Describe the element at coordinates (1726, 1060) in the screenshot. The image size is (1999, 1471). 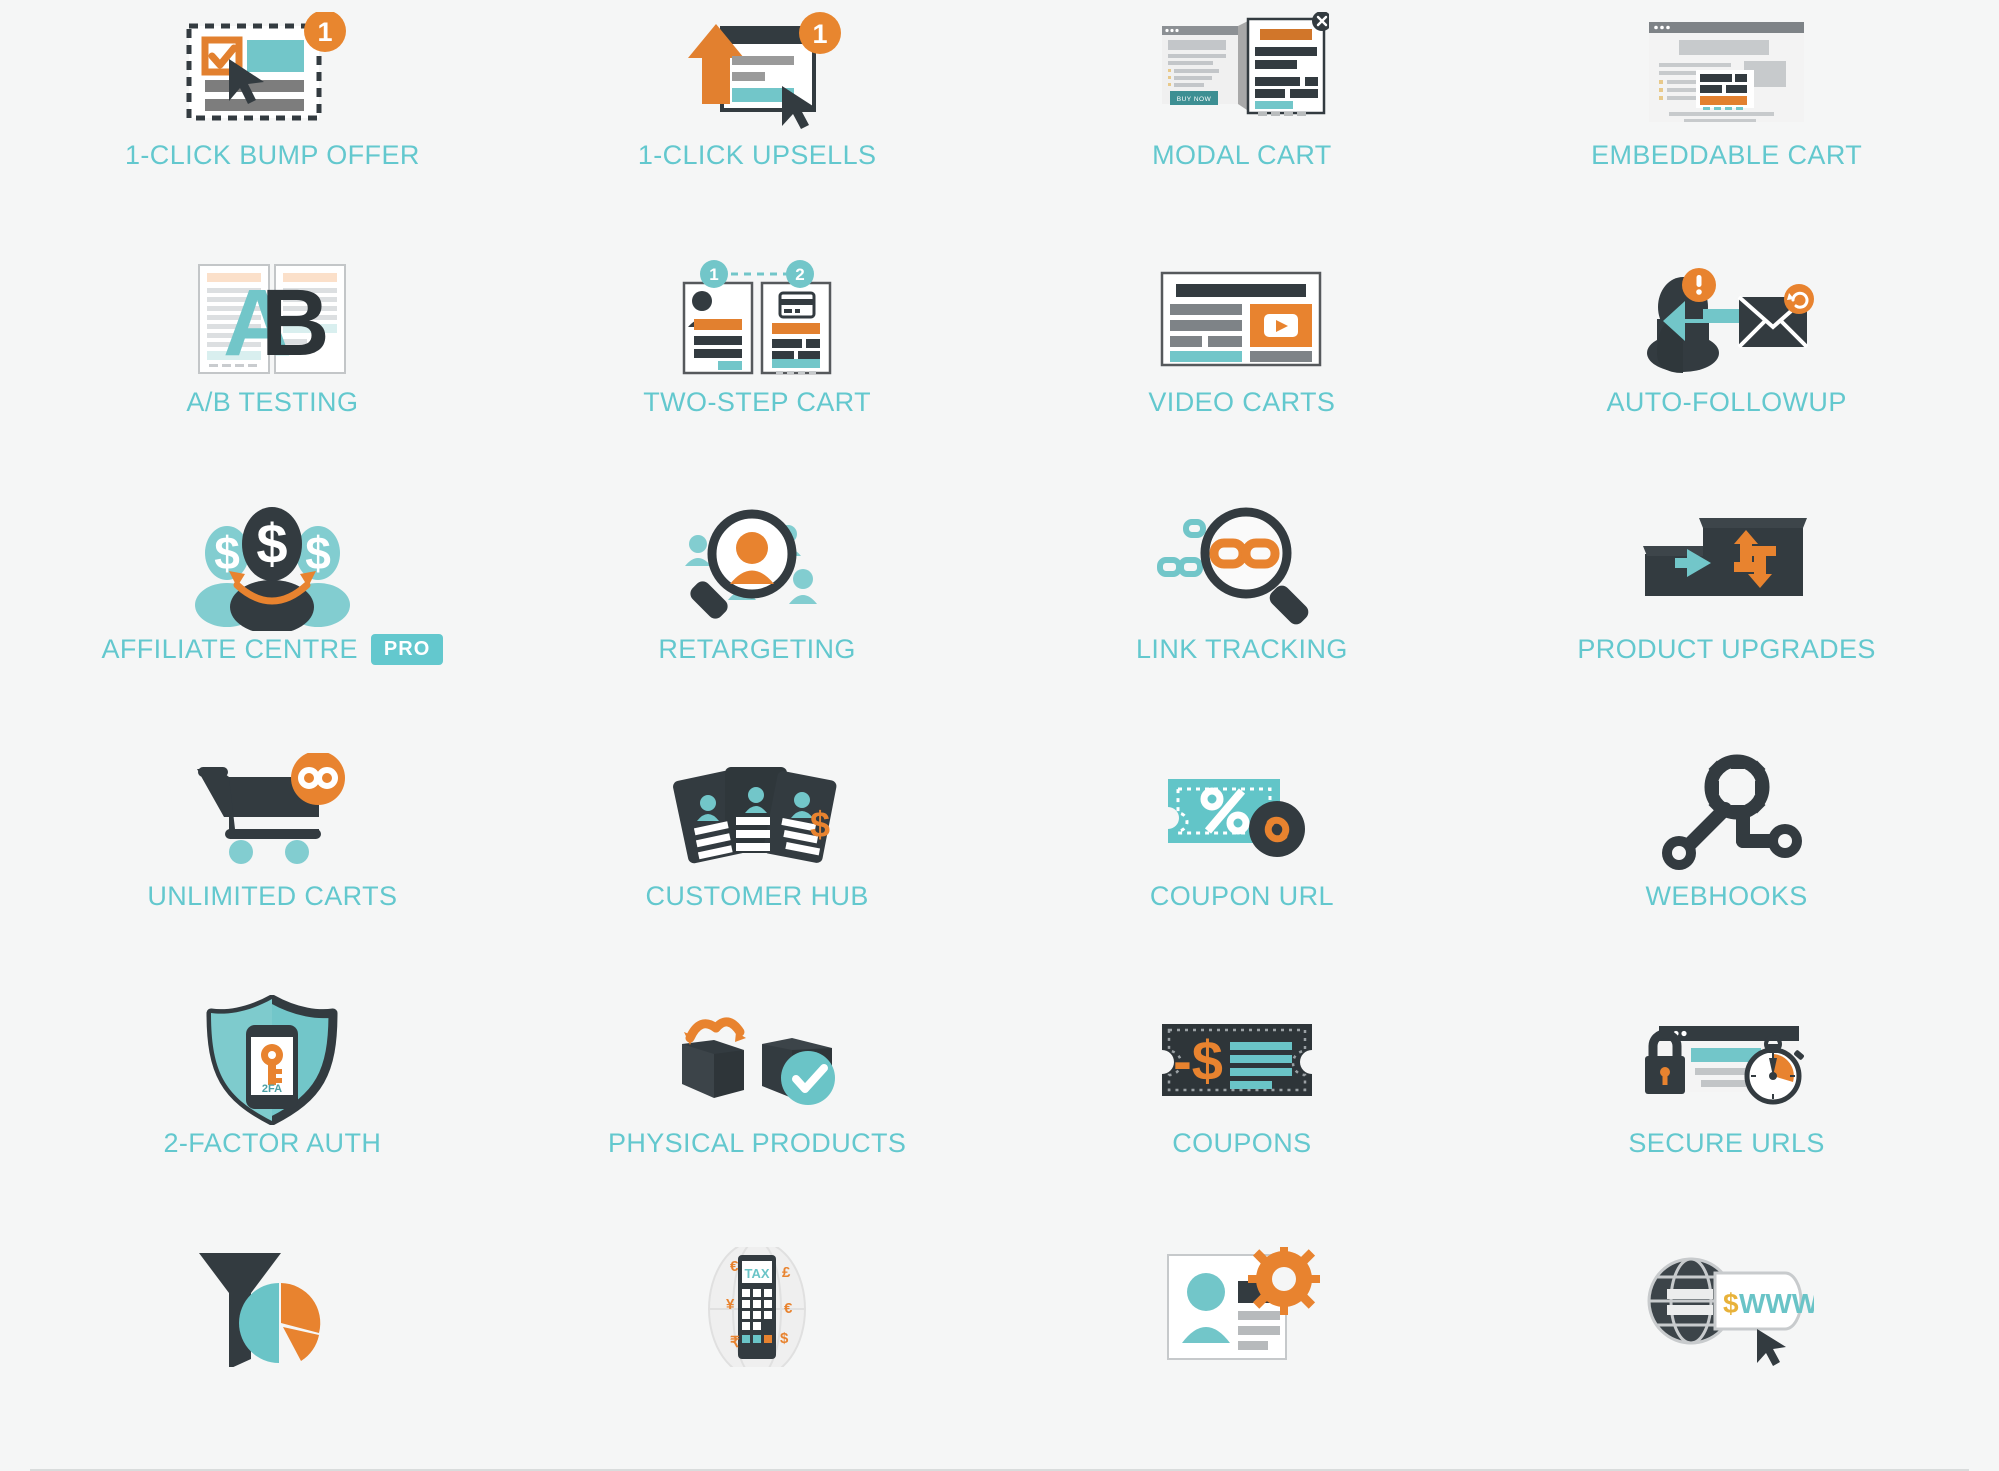
I see `secure-urls-icon` at that location.